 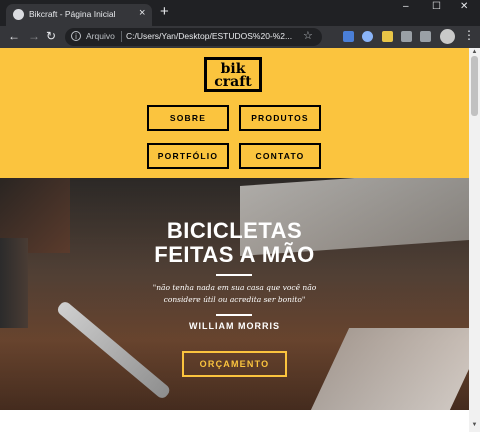 What do you see at coordinates (406, 6) in the screenshot?
I see `minimize-button: –` at bounding box center [406, 6].